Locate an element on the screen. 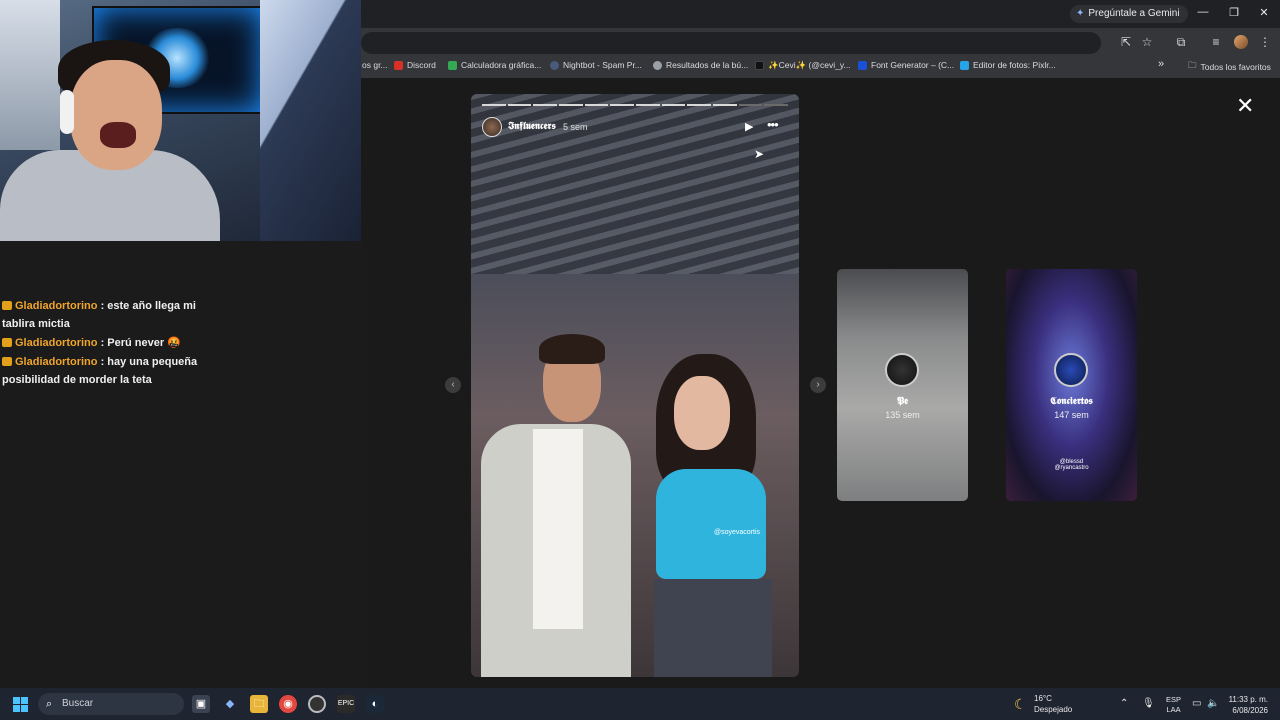  all-bookmarks-folder: 🗀 Todos los favoritos is located at coordinates (1229, 67).